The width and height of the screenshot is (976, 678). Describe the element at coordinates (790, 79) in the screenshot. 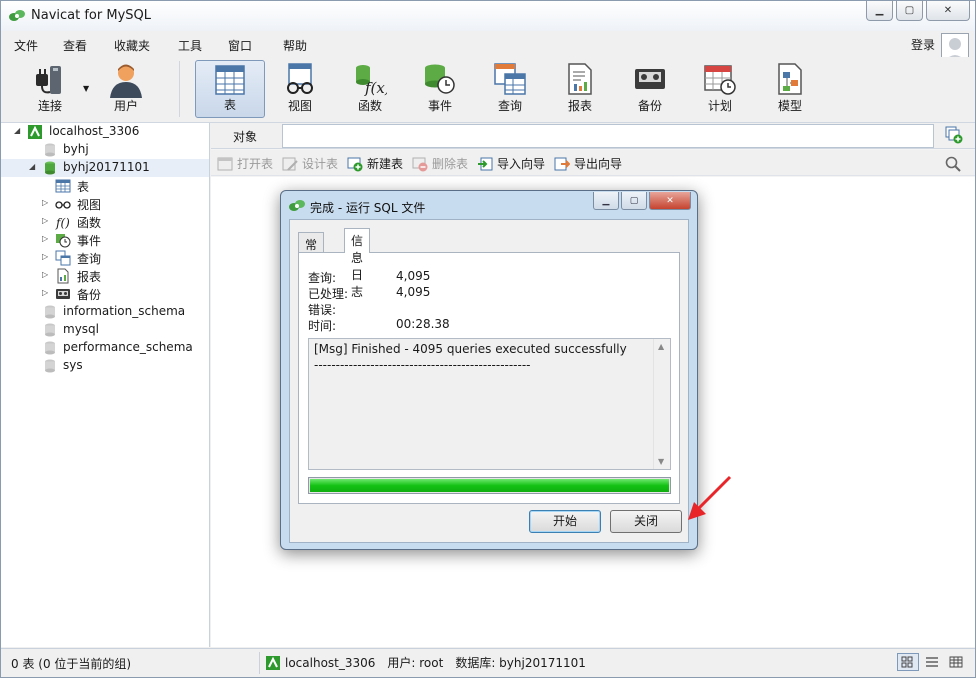

I see `model-icon` at that location.